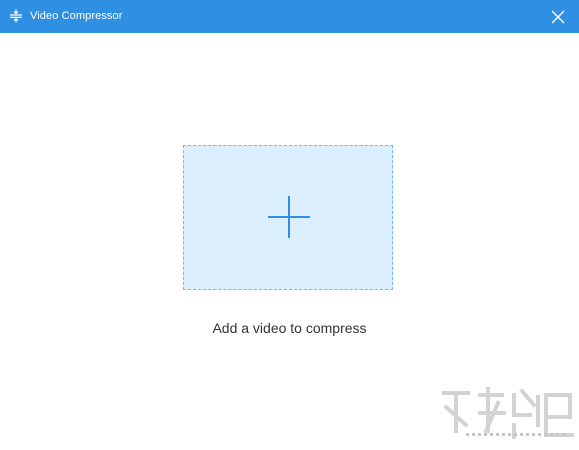 The width and height of the screenshot is (579, 450). What do you see at coordinates (508, 415) in the screenshot?
I see `watermark-logo` at bounding box center [508, 415].